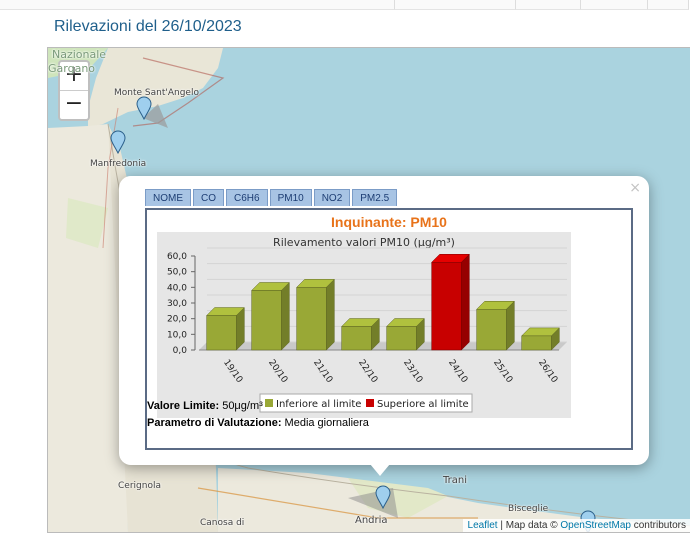 This screenshot has width=690, height=533. Describe the element at coordinates (371, 520) in the screenshot. I see `place-label: Andria` at that location.